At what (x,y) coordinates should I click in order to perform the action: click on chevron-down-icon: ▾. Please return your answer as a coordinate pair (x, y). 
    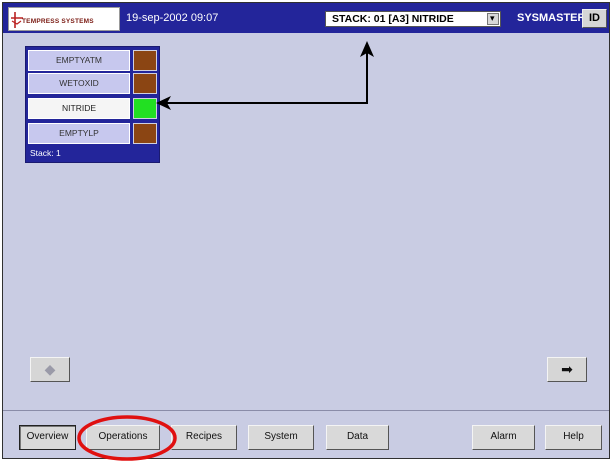
    Looking at the image, I should click on (492, 18).